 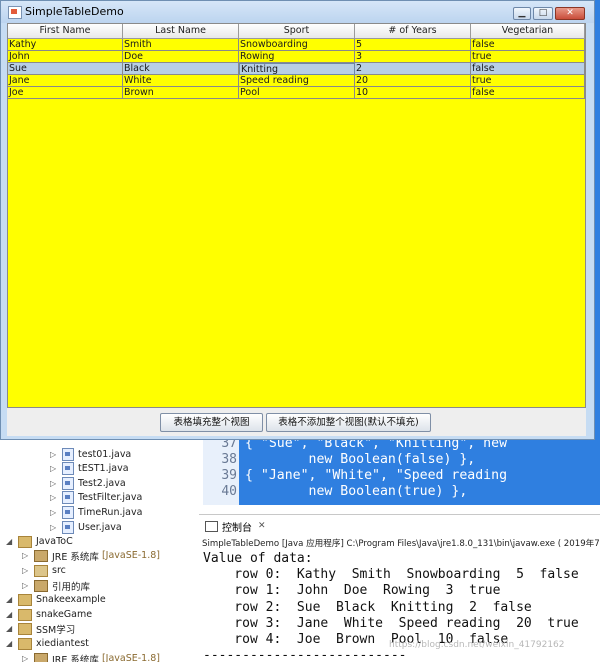 What do you see at coordinates (297, 12) in the screenshot?
I see `title-bar: SimpleTableDemo ▁ □ ✕` at bounding box center [297, 12].